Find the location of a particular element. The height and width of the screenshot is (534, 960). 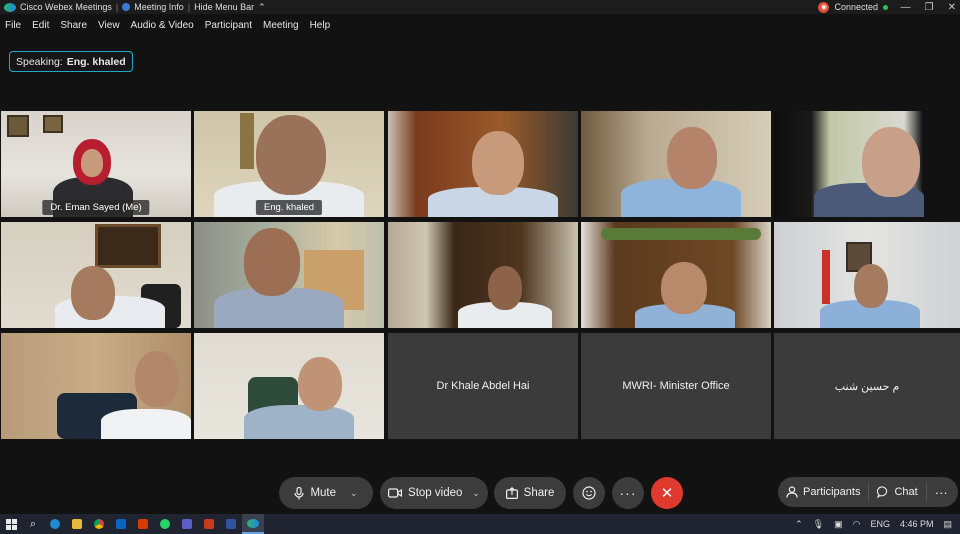

display-icon: ▣ is located at coordinates (838, 524).